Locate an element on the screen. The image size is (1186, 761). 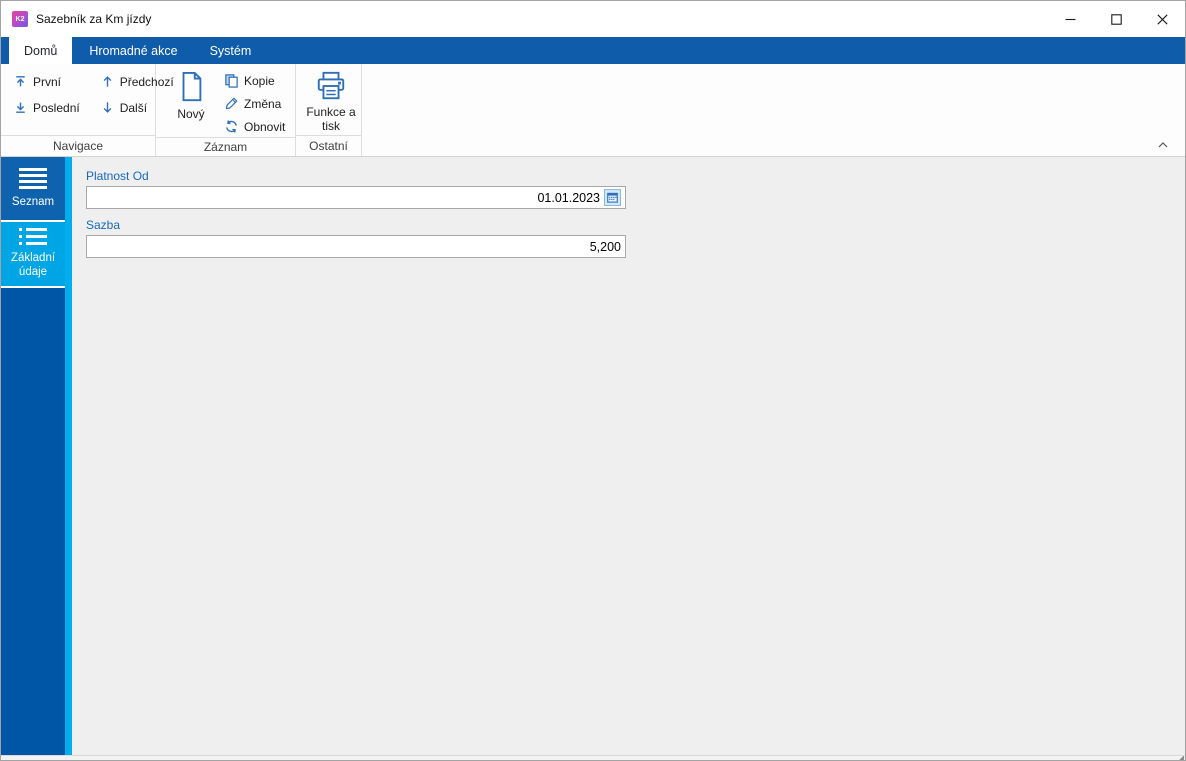
first-icon is located at coordinates (20, 81).